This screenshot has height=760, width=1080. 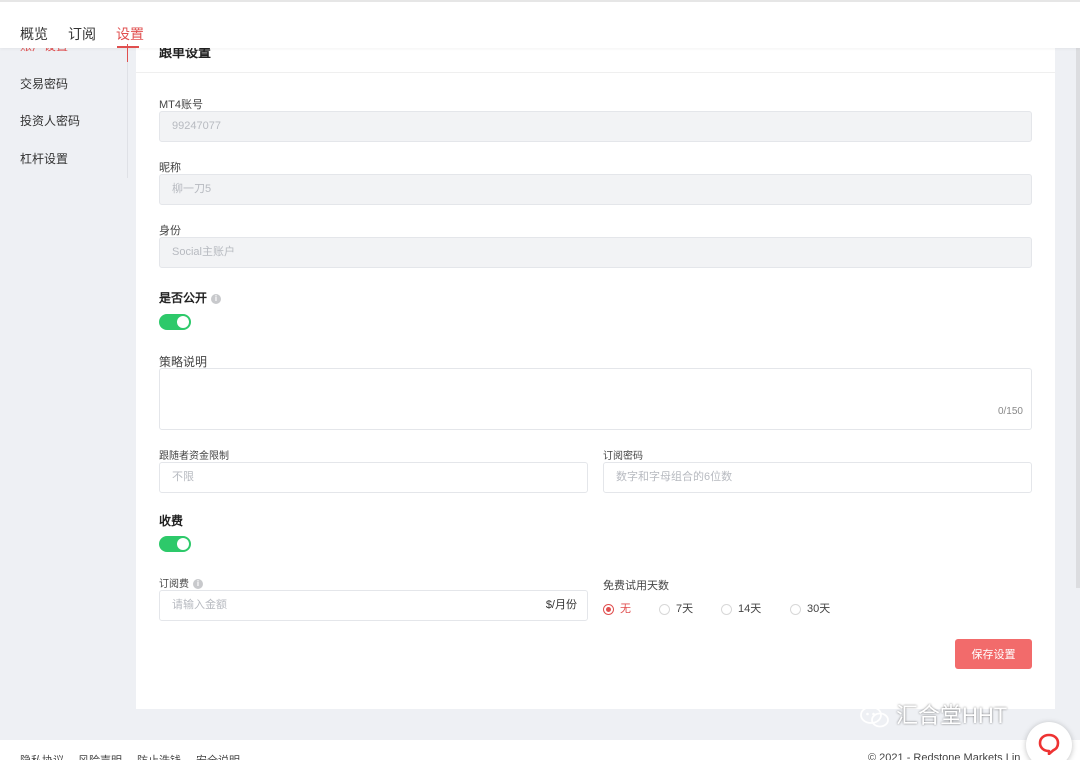 What do you see at coordinates (623, 456) in the screenshot?
I see `sub-password-label: 订阅密码` at bounding box center [623, 456].